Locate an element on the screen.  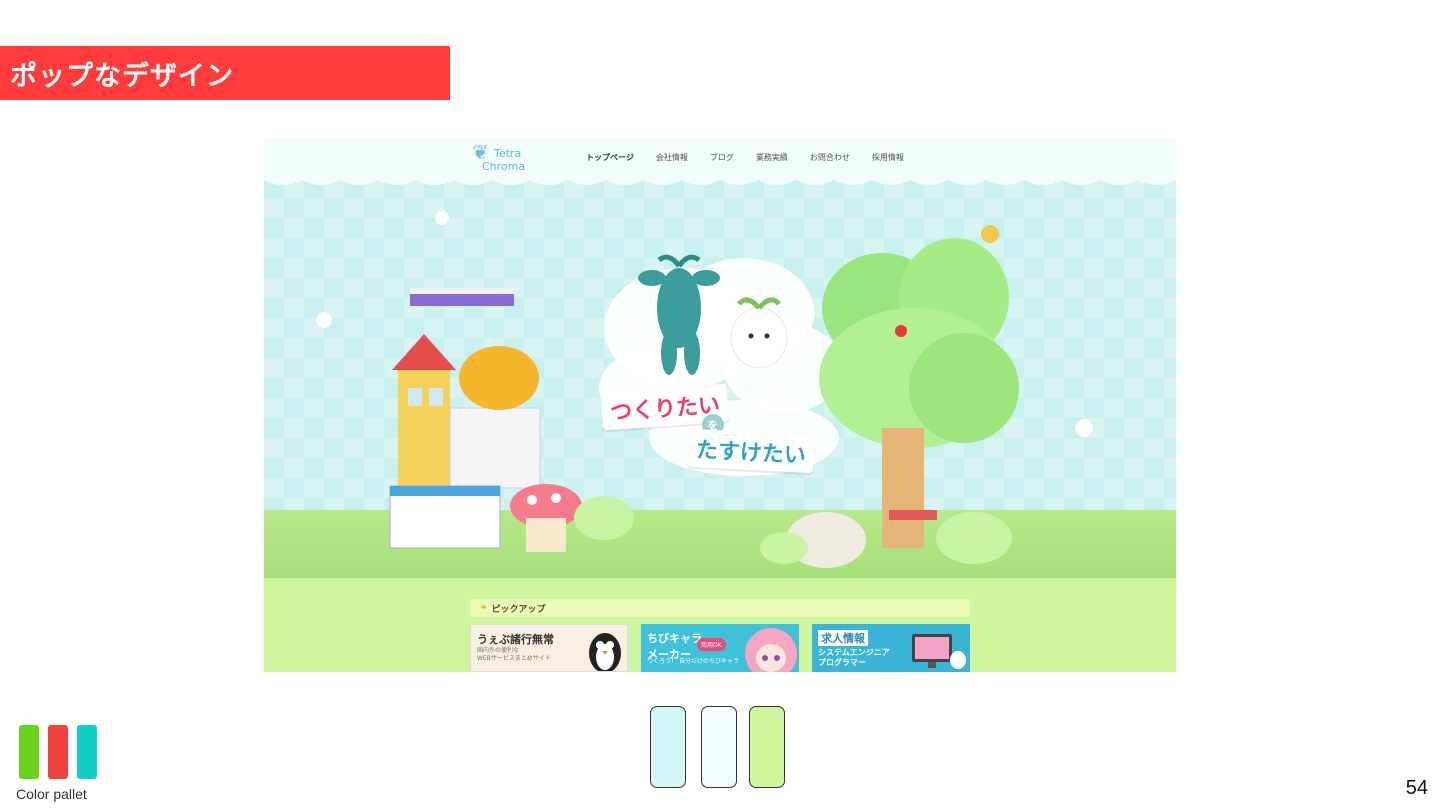
pickup-card-webservices: うぇぶ諸行無常 国内外の便利な WEBサービスまとめサイト is located at coordinates (549, 648).